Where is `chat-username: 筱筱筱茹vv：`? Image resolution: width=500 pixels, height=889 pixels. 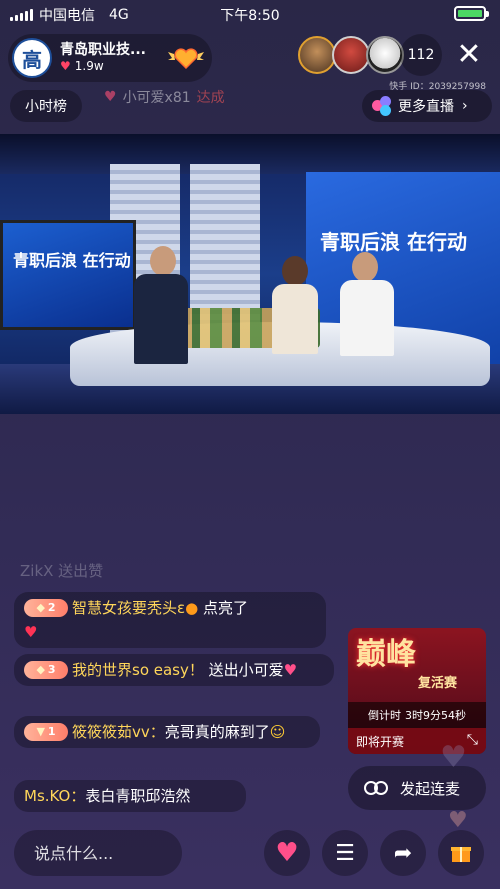
chat-username: 筱筱筱茹vv： is located at coordinates (118, 732).